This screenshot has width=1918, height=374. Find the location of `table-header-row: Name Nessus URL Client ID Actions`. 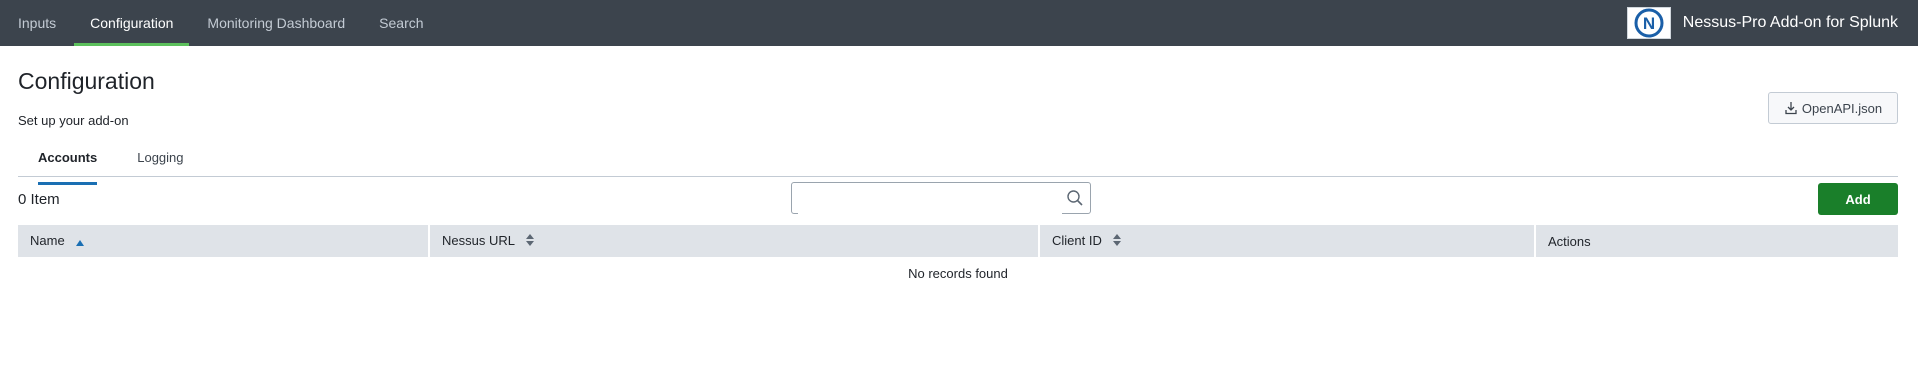

table-header-row: Name Nessus URL Client ID Actions is located at coordinates (958, 241).